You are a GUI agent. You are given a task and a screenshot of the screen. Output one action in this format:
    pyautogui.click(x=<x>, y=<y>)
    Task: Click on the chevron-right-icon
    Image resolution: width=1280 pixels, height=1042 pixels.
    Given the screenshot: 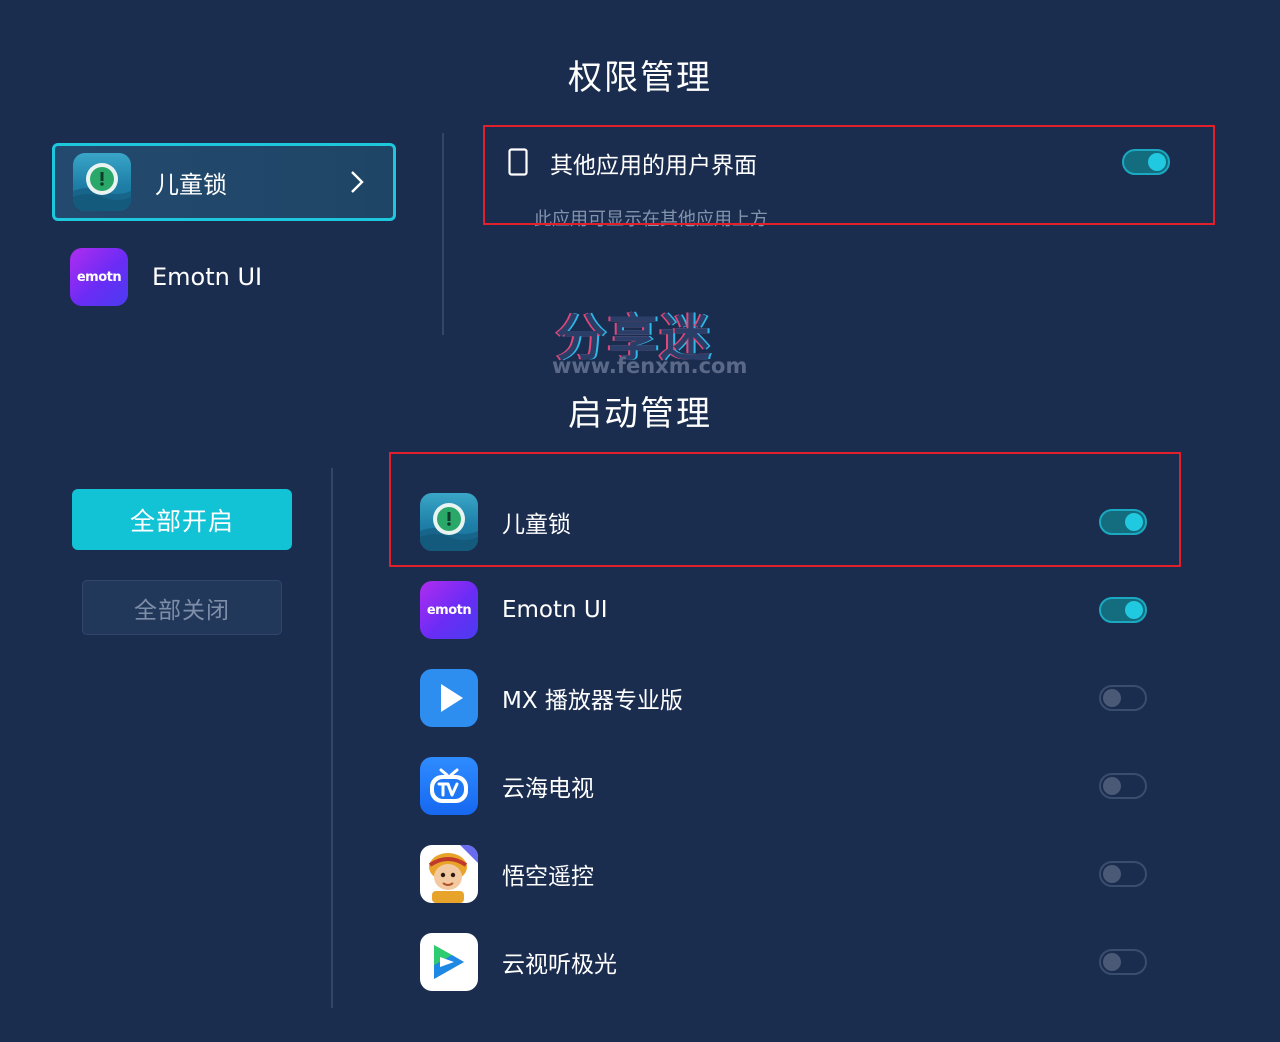 What is the action you would take?
    pyautogui.click(x=357, y=182)
    